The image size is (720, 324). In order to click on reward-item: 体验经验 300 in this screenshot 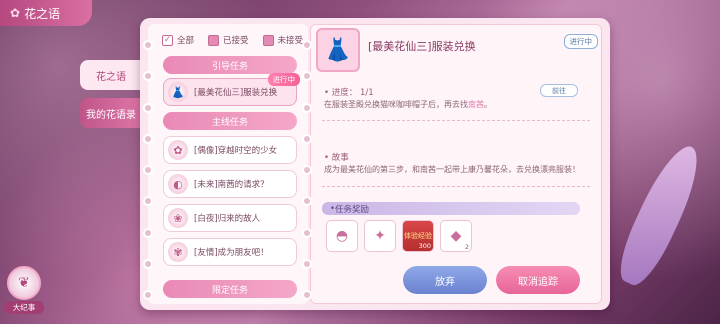, I will do `click(418, 236)`.